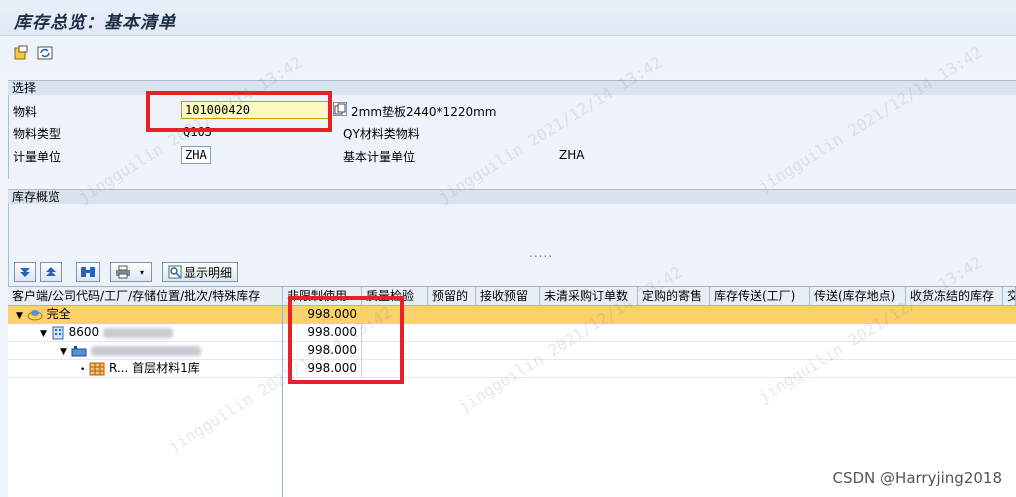 The image size is (1016, 497). I want to click on overview-section-title: 库存概览, so click(512, 196).